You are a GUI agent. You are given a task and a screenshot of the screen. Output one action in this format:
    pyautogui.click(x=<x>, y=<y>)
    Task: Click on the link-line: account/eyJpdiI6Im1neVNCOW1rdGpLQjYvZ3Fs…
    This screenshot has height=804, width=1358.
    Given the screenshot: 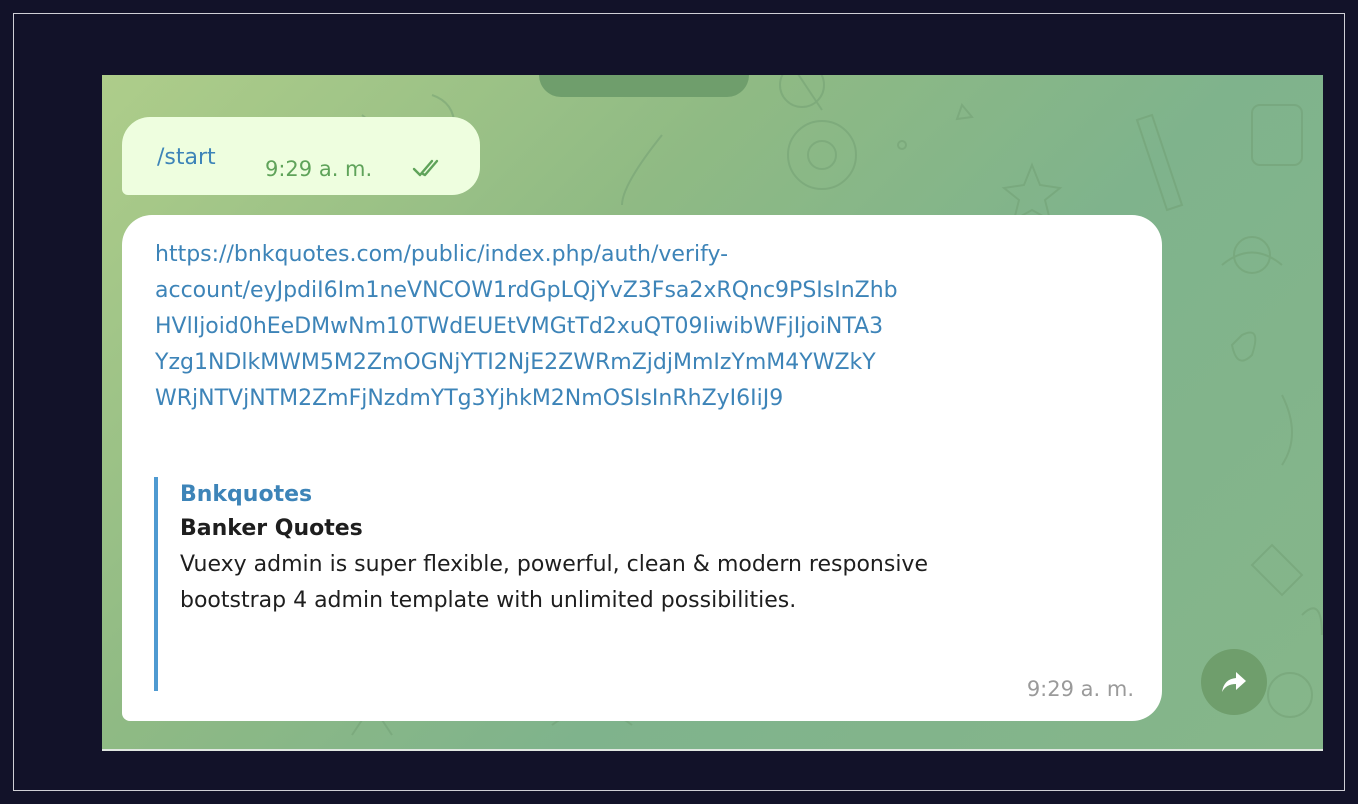 What is the action you would take?
    pyautogui.click(x=655, y=291)
    